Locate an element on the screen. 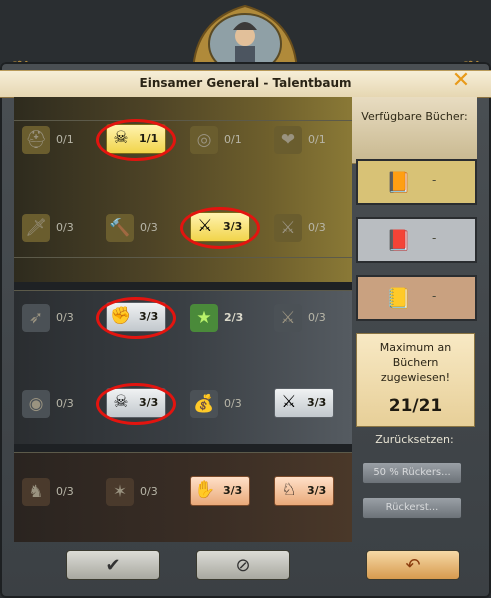 This screenshot has height=598, width=491. helmet-icon: ⛑ is located at coordinates (36, 140).